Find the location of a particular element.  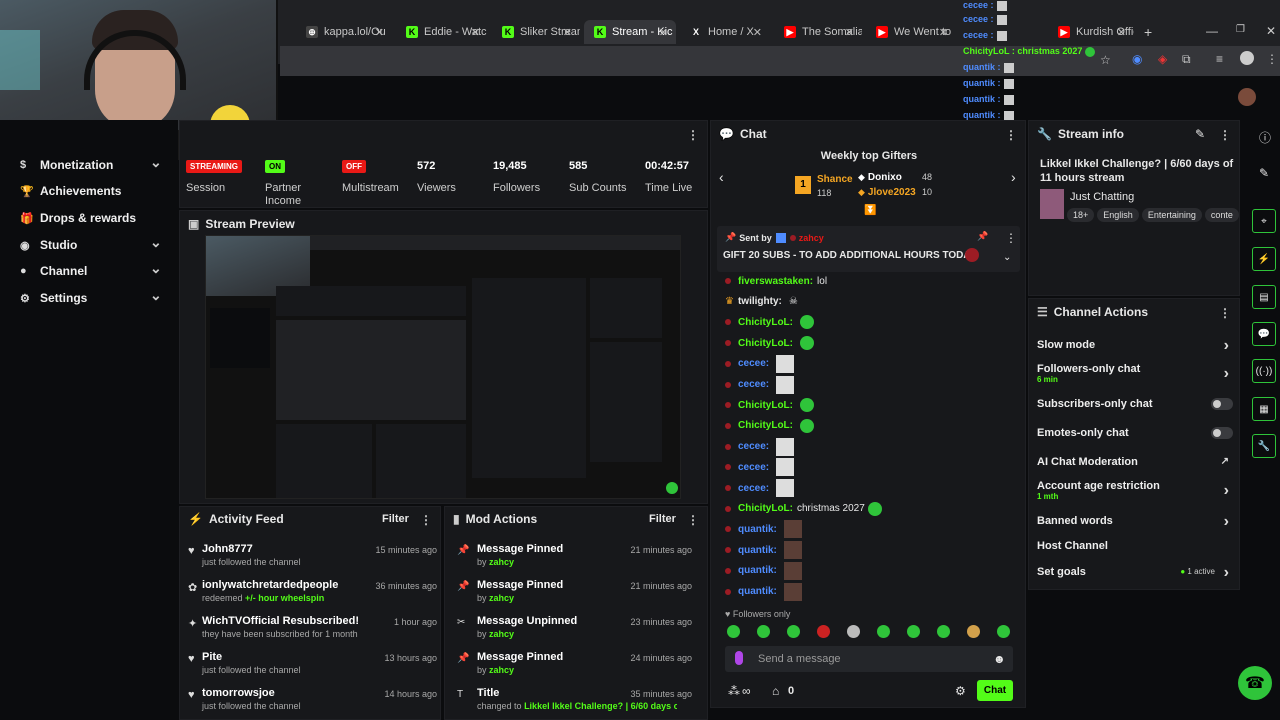

browser-tab: X Home / X ✕ is located at coordinates (725, 32).